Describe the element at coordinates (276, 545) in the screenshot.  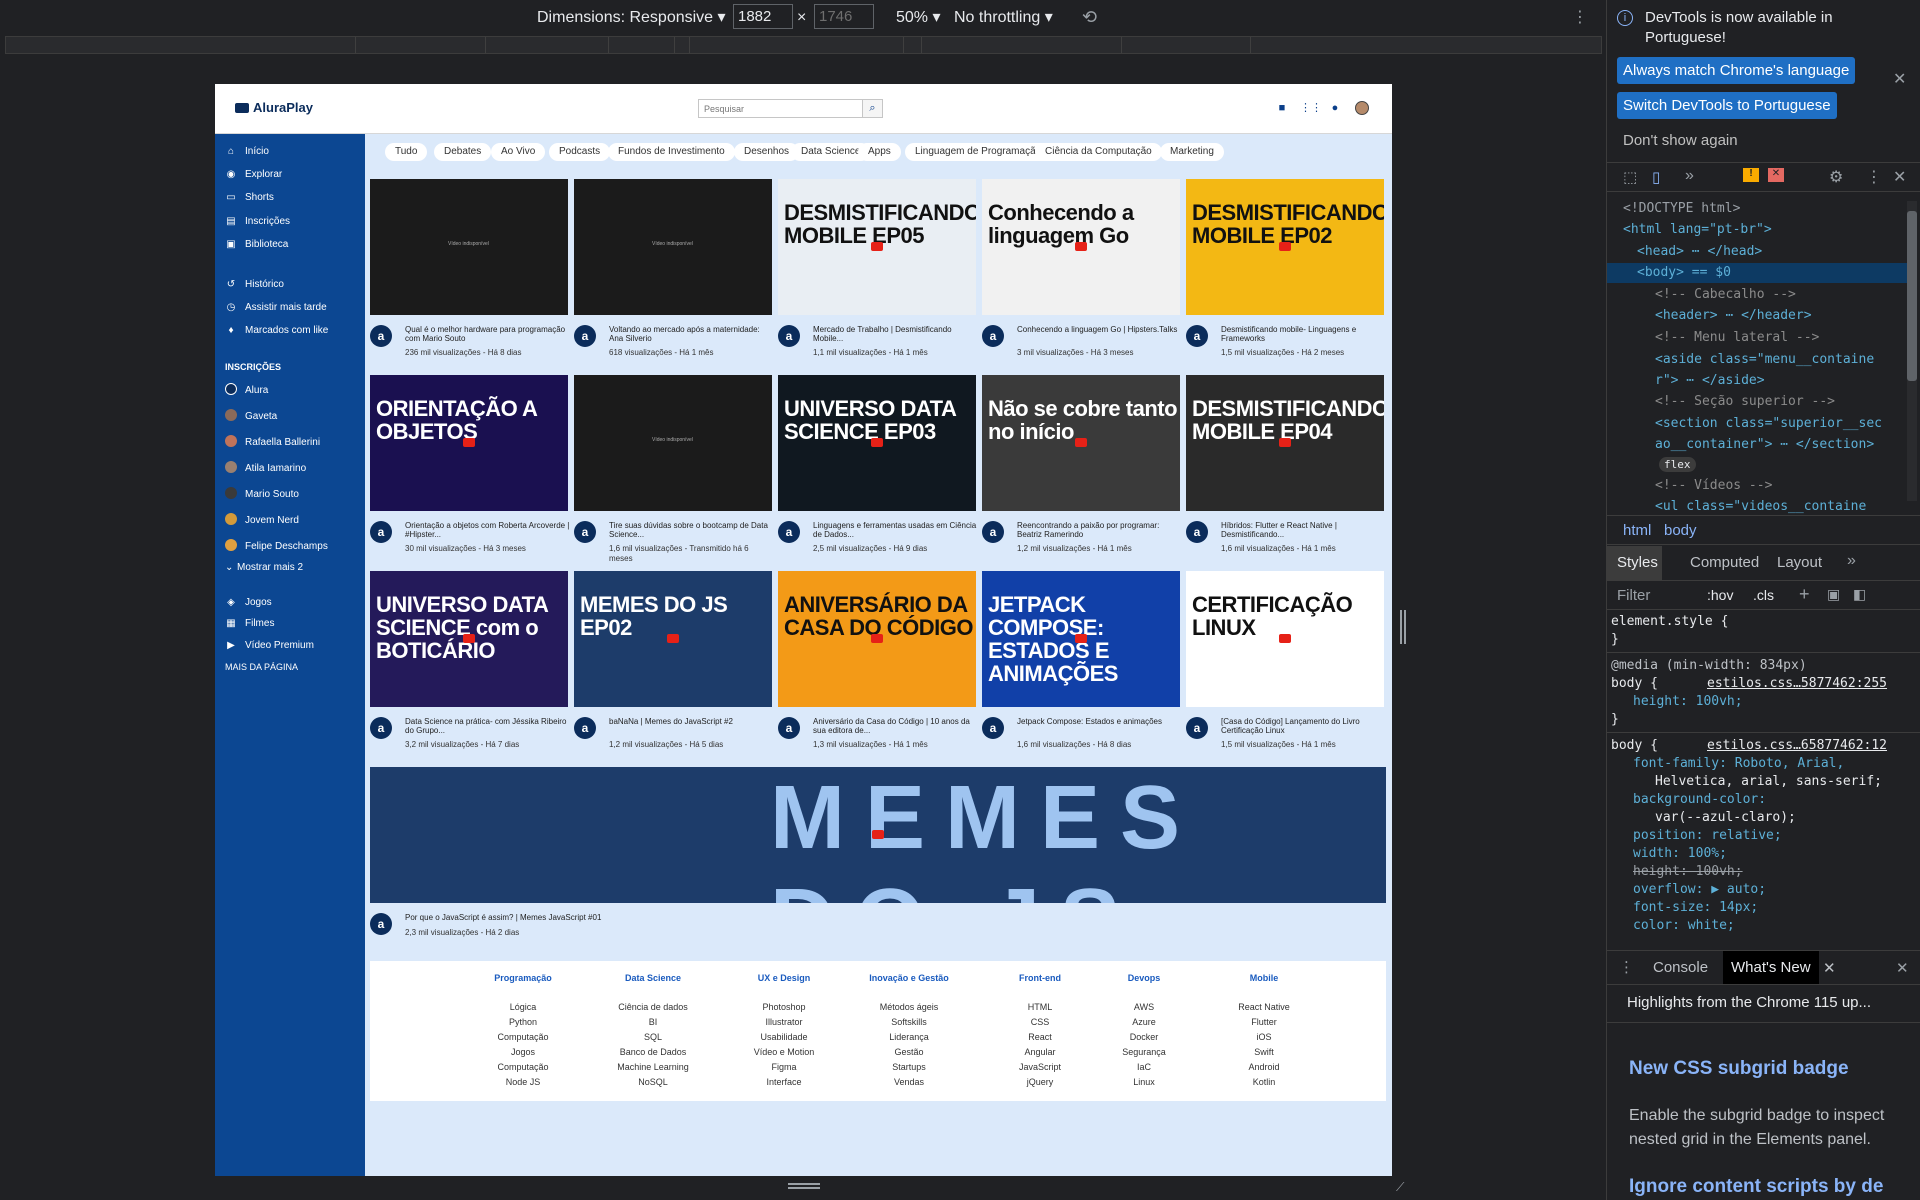
I see `sidebar-sub-felipe: Felipe Deschamps` at that location.